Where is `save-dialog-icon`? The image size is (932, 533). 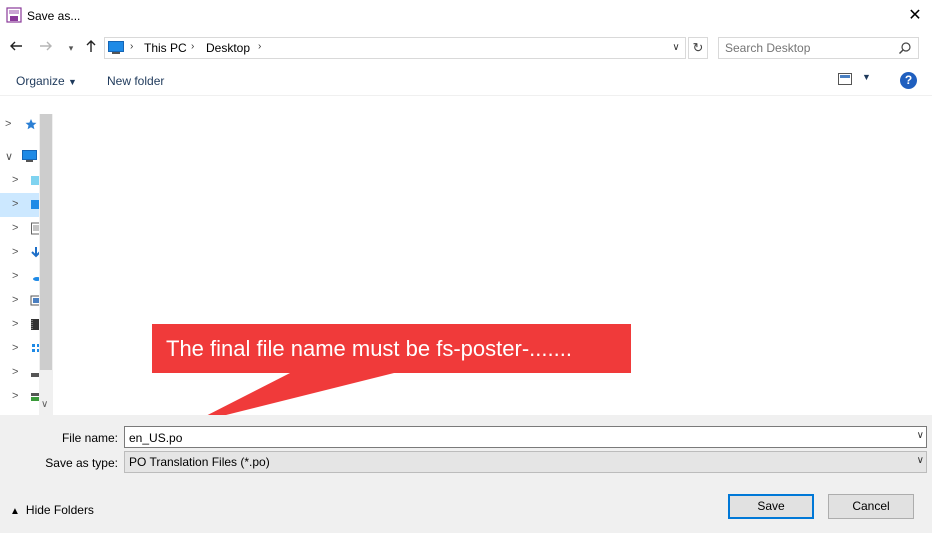 save-dialog-icon is located at coordinates (14, 15).